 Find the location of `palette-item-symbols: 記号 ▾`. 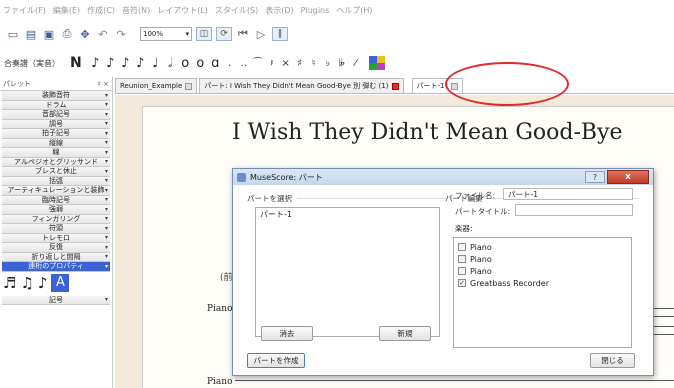

palette-item-symbols: 記号 ▾ is located at coordinates (56, 300).